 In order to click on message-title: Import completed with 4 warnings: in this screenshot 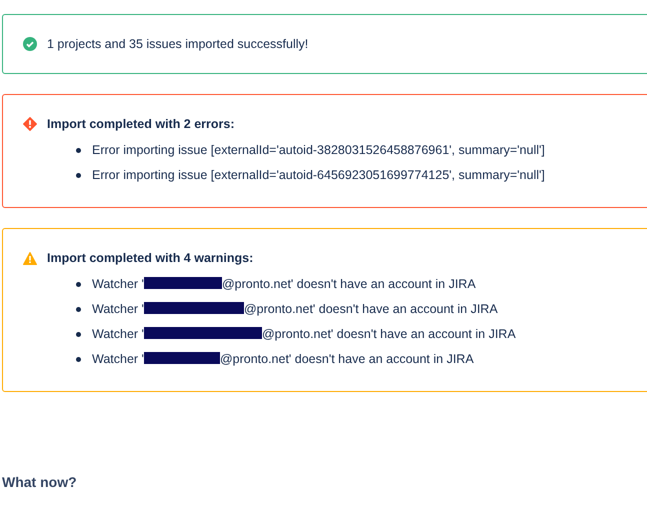, I will do `click(150, 258)`.